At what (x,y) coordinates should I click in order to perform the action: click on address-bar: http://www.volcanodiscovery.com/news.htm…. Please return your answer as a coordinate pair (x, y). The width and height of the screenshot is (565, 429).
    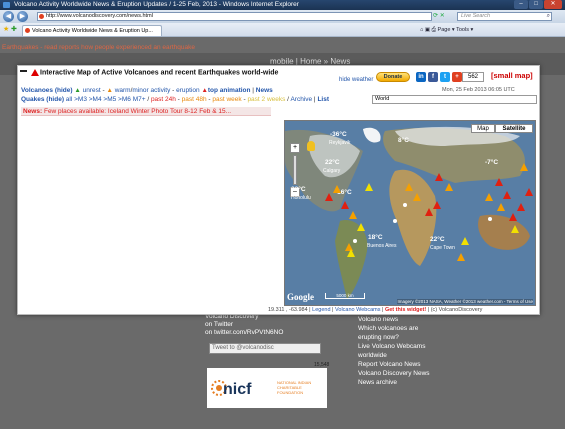
    Looking at the image, I should click on (234, 16).